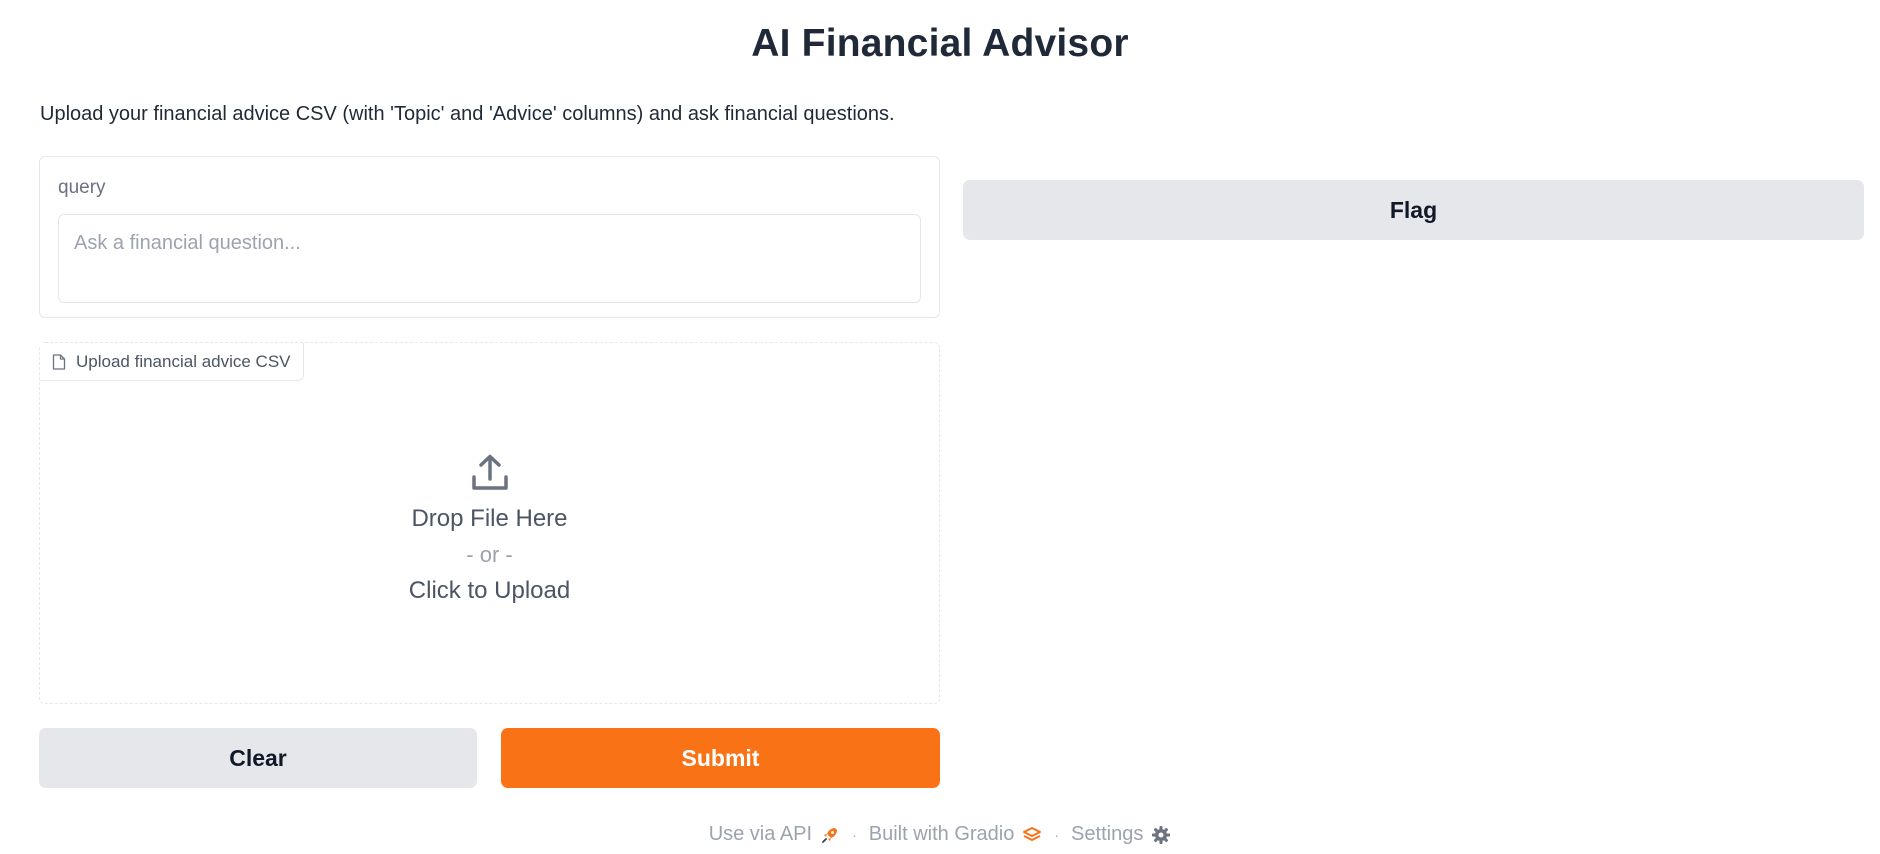 This screenshot has width=1880, height=854. I want to click on settings-link: Settings, so click(1121, 834).